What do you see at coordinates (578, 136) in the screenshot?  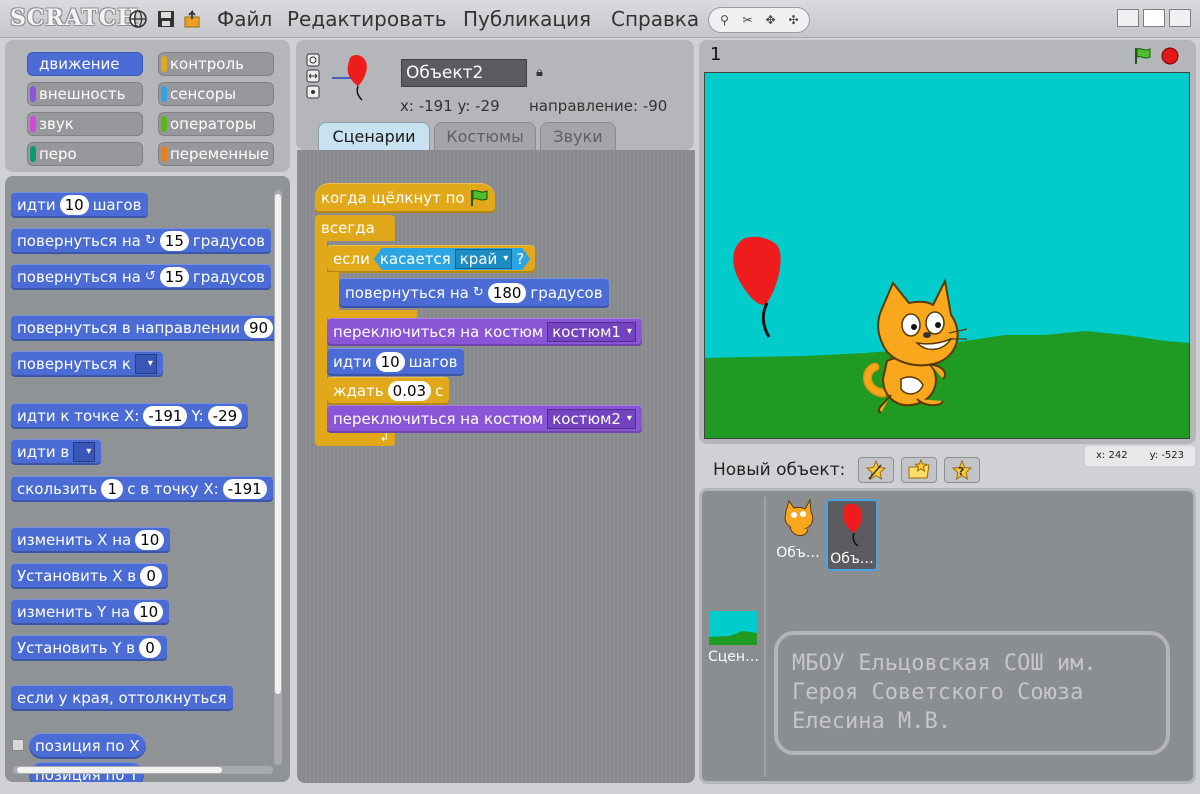 I see `tab-sounds: Звуки` at bounding box center [578, 136].